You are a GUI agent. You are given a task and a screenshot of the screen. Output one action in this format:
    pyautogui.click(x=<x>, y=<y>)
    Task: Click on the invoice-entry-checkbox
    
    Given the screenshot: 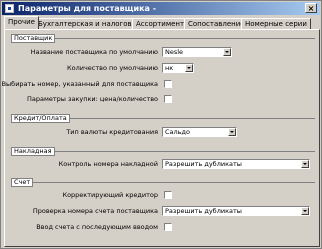 What is the action you would take?
    pyautogui.click(x=168, y=227)
    